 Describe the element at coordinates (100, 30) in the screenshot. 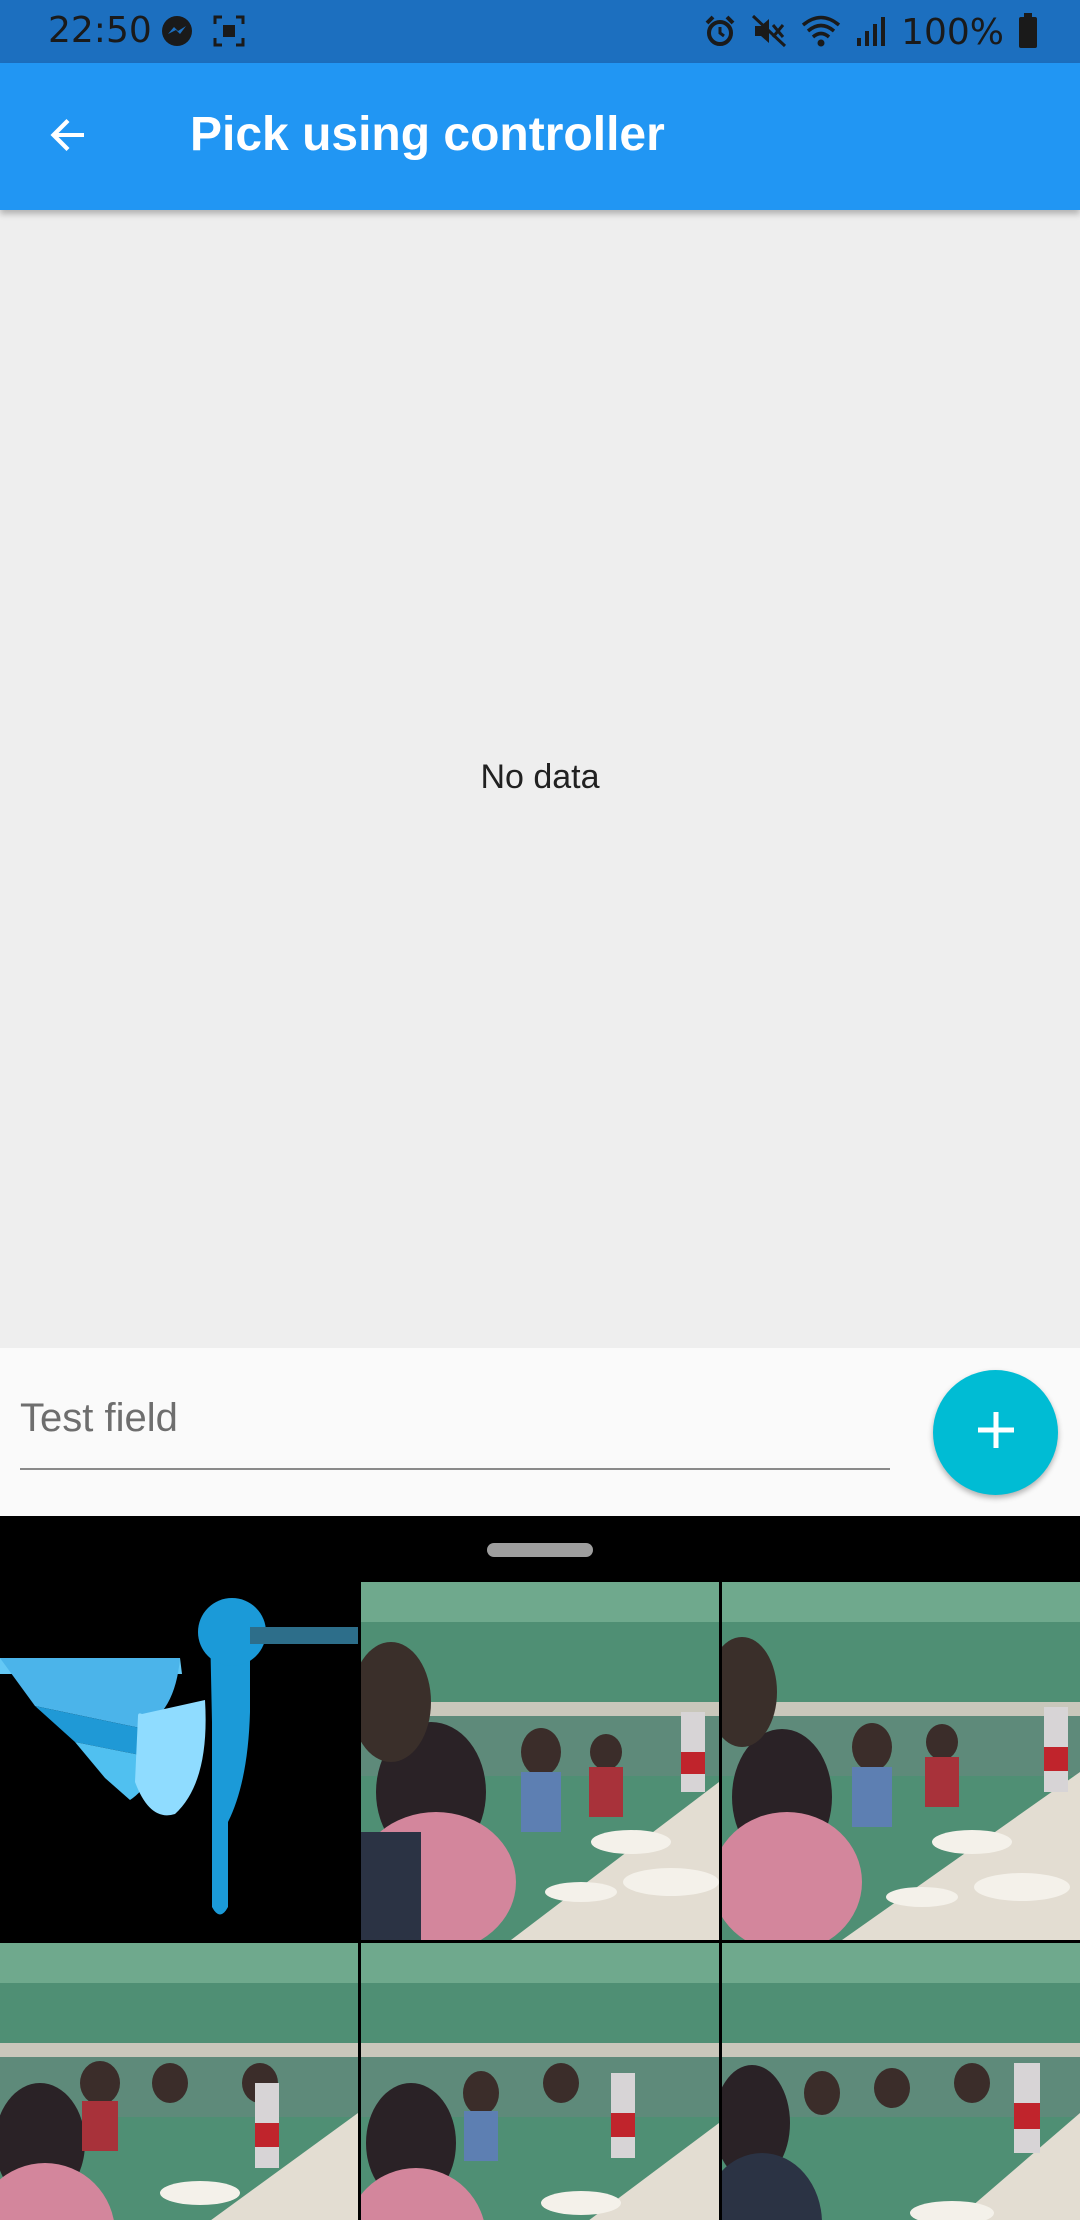

I see `status-time: 22:50` at that location.